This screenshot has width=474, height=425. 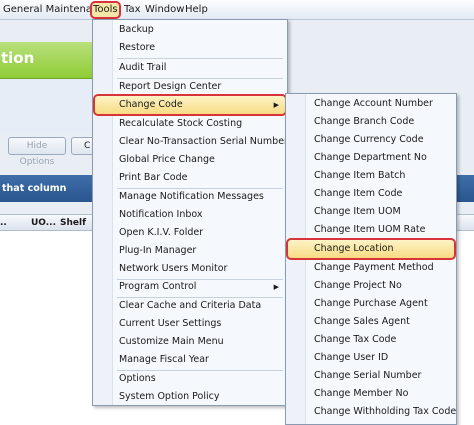 What do you see at coordinates (371, 158) in the screenshot?
I see `submenu-item-change-department-no: Change Department No` at bounding box center [371, 158].